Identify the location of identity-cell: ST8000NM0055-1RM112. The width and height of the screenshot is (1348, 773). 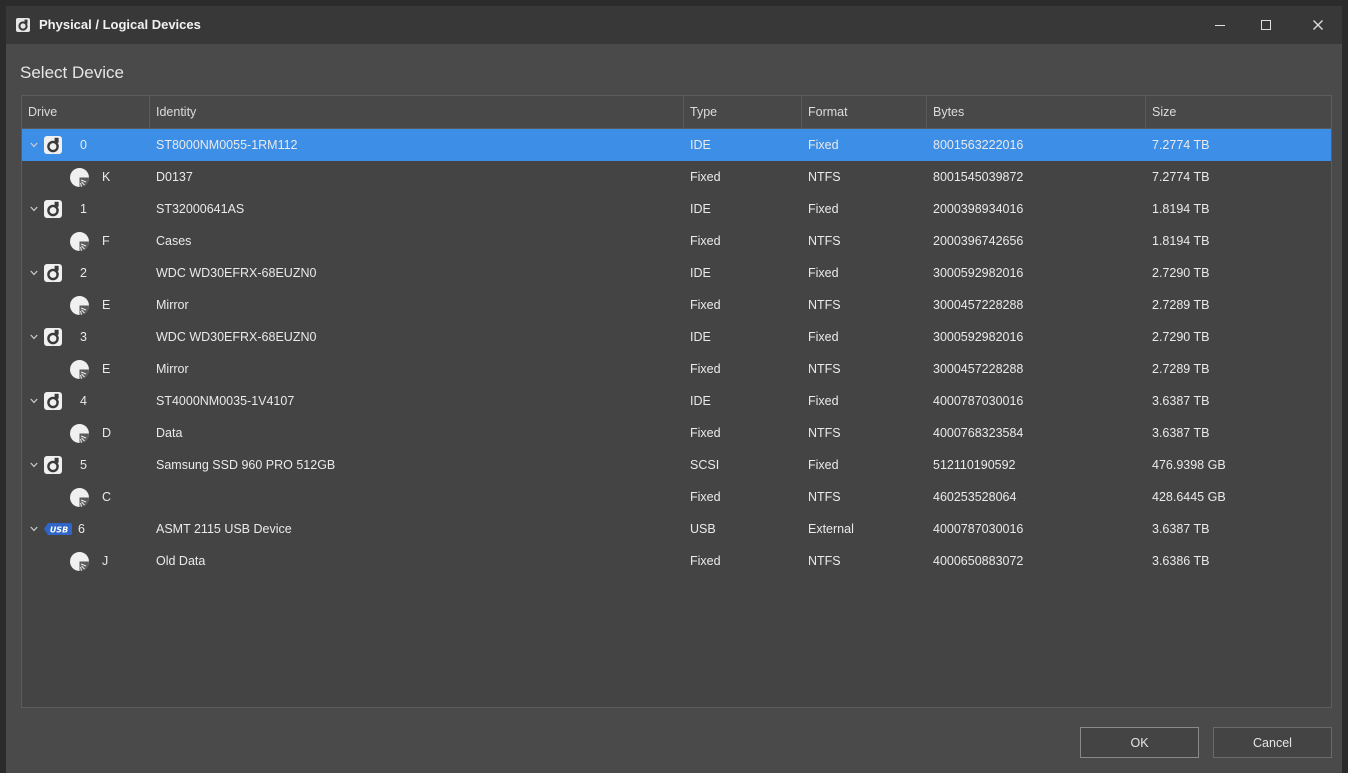
(227, 145).